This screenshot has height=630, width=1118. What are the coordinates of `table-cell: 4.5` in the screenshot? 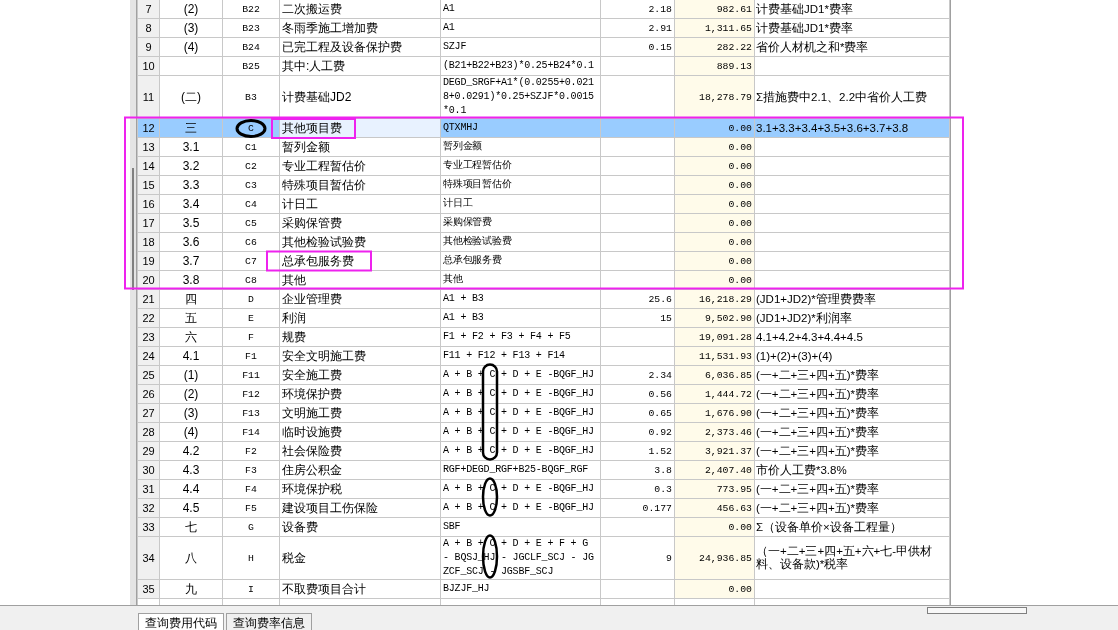 It's located at (191, 508).